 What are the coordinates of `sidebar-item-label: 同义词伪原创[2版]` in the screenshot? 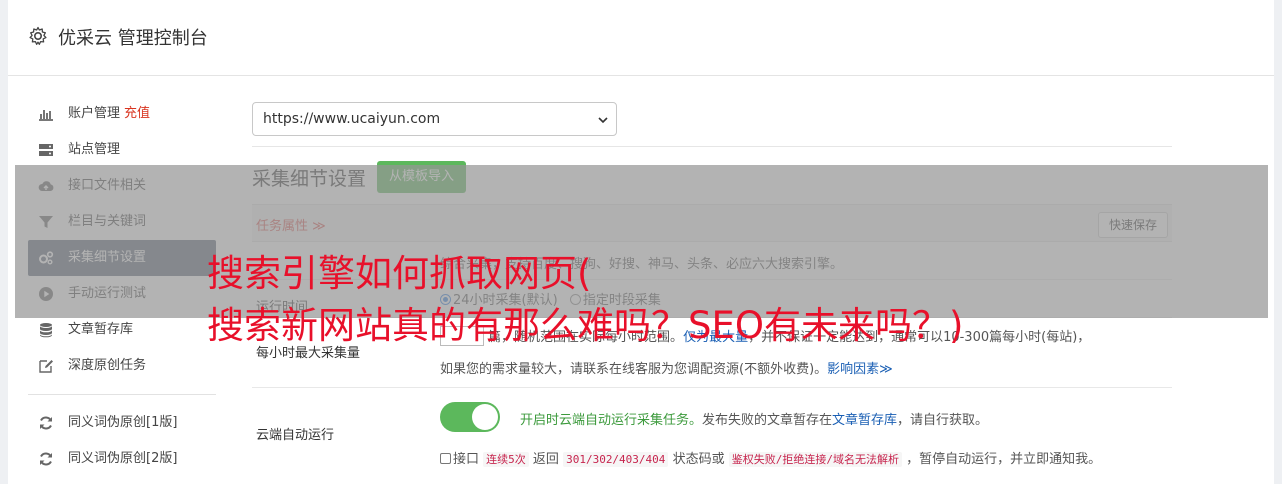 It's located at (123, 458).